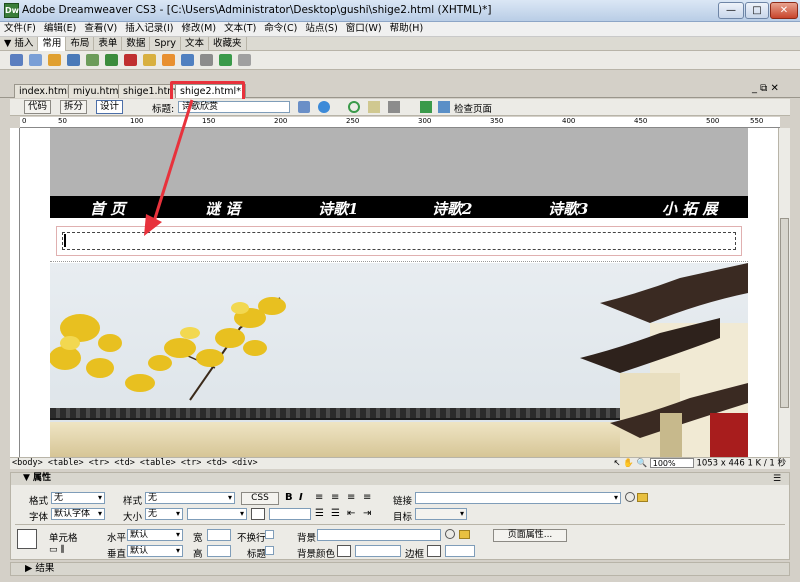  I want to click on head-icon, so click(206, 60).